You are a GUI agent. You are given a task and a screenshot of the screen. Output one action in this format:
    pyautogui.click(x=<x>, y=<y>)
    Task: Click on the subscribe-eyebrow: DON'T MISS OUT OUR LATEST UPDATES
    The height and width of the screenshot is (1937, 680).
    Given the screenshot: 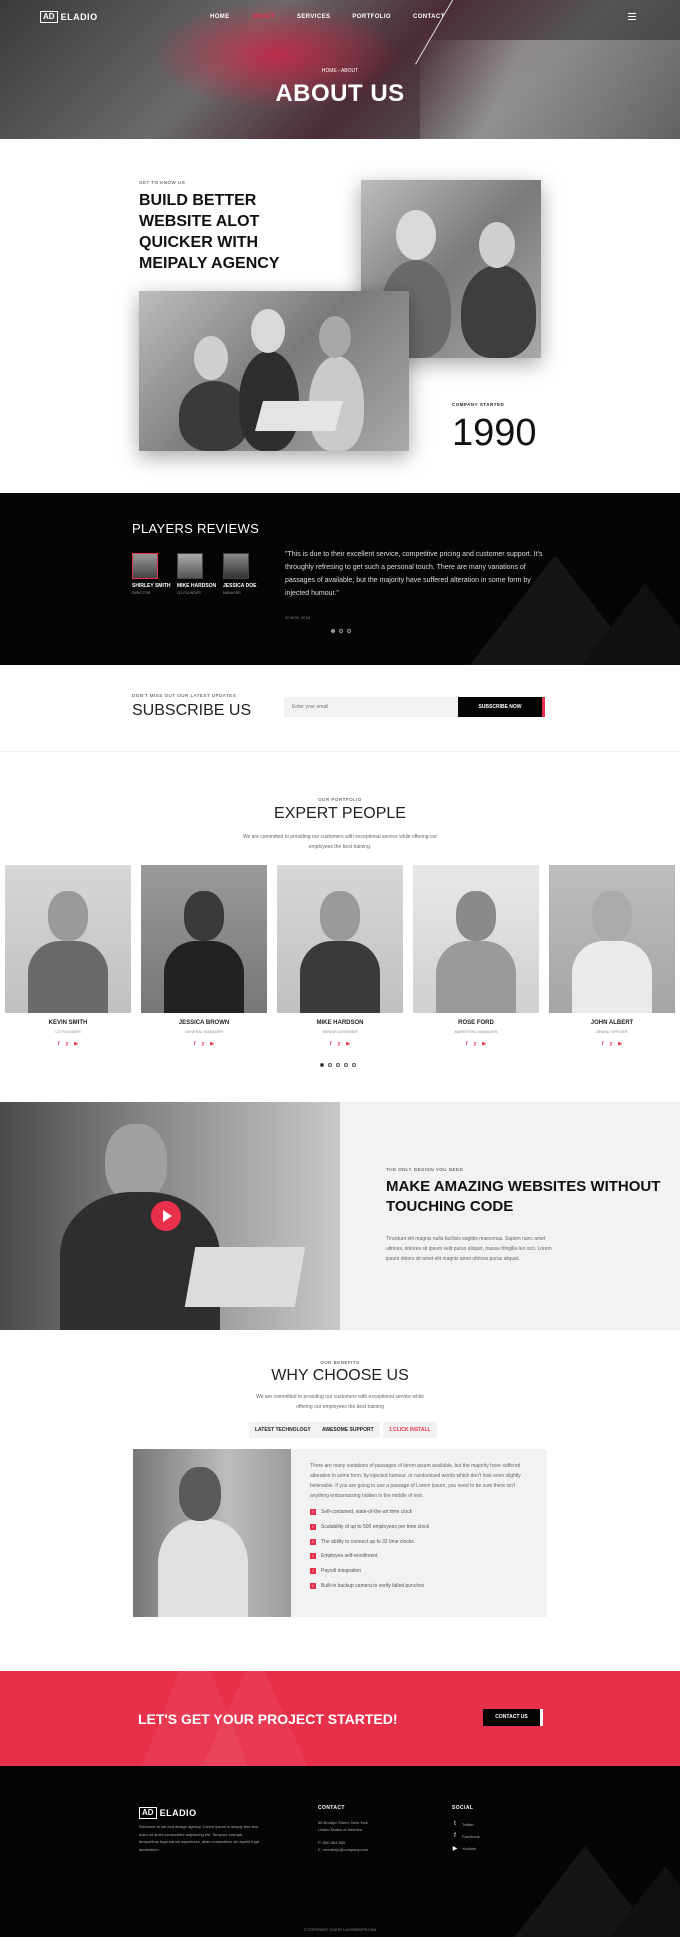 What is the action you would take?
    pyautogui.click(x=184, y=695)
    